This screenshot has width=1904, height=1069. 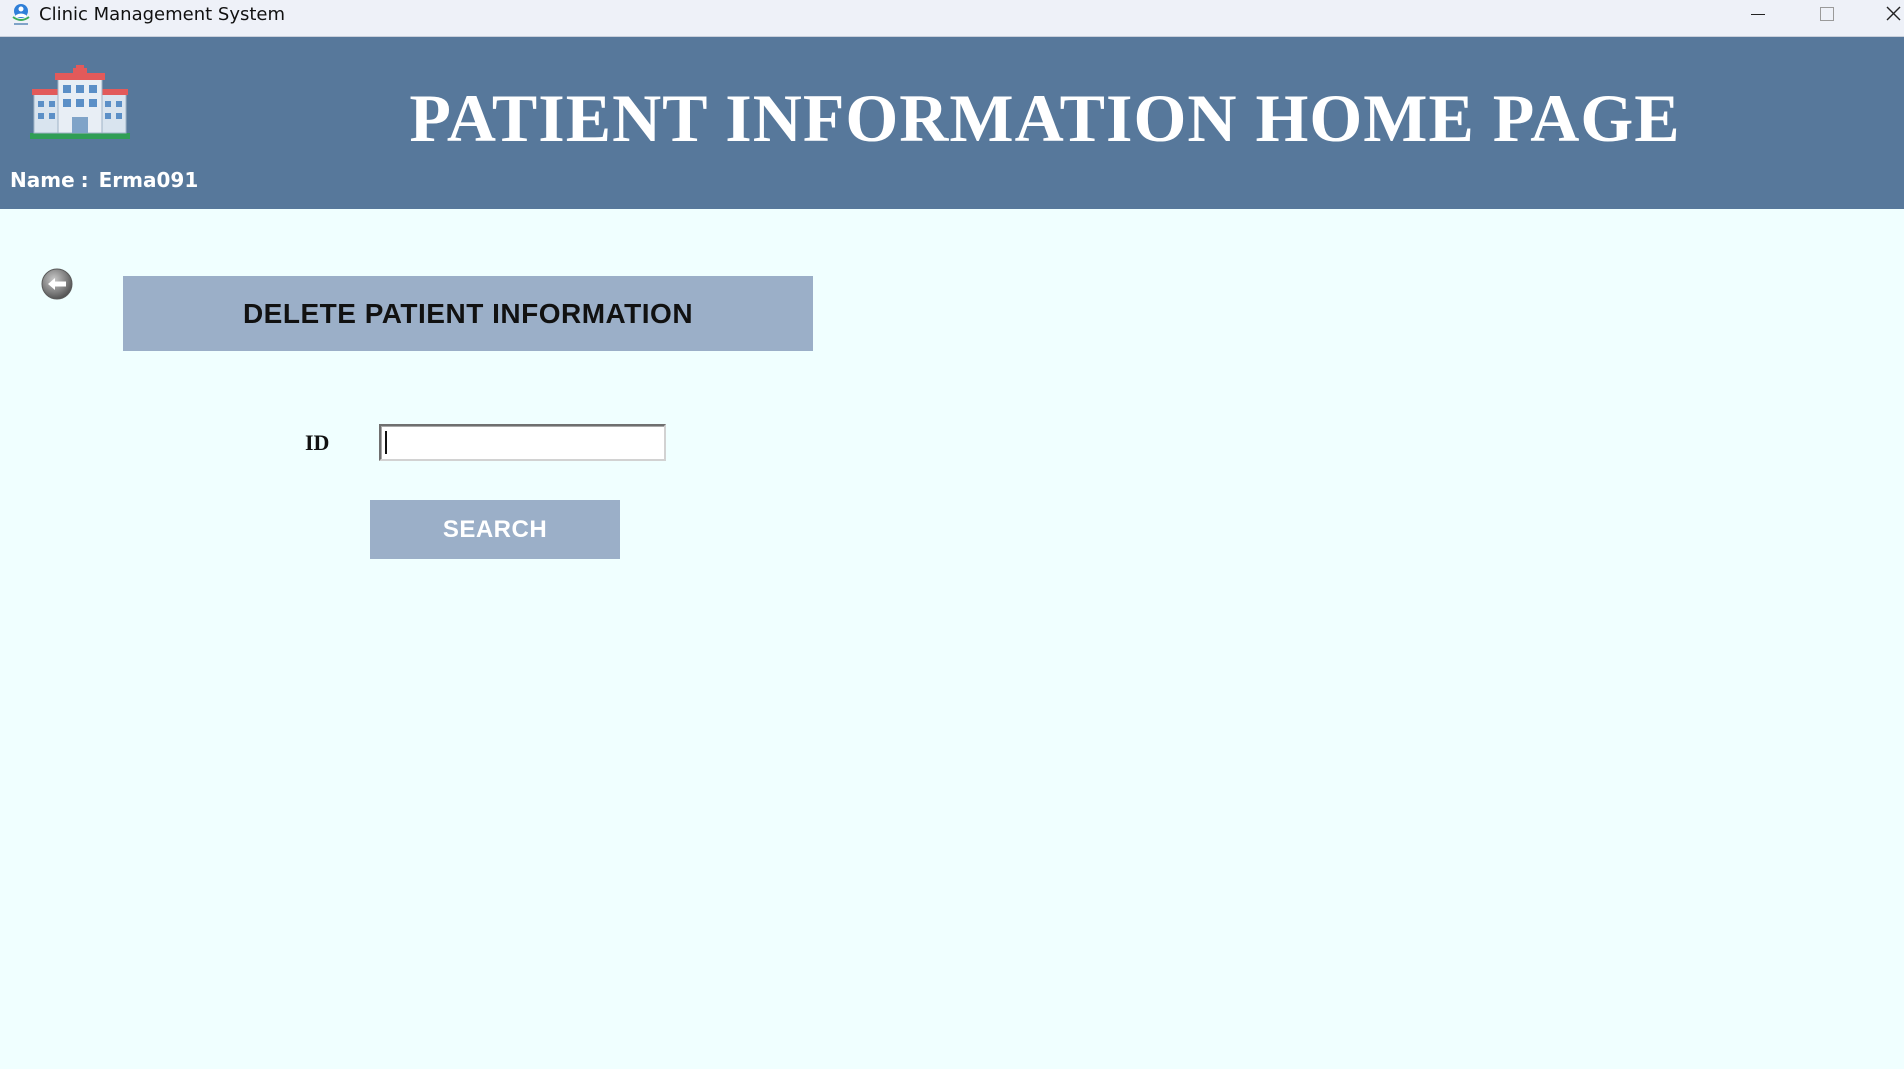 I want to click on page-title: PATIENT INFORMATION HOME PAGE, so click(x=1045, y=118).